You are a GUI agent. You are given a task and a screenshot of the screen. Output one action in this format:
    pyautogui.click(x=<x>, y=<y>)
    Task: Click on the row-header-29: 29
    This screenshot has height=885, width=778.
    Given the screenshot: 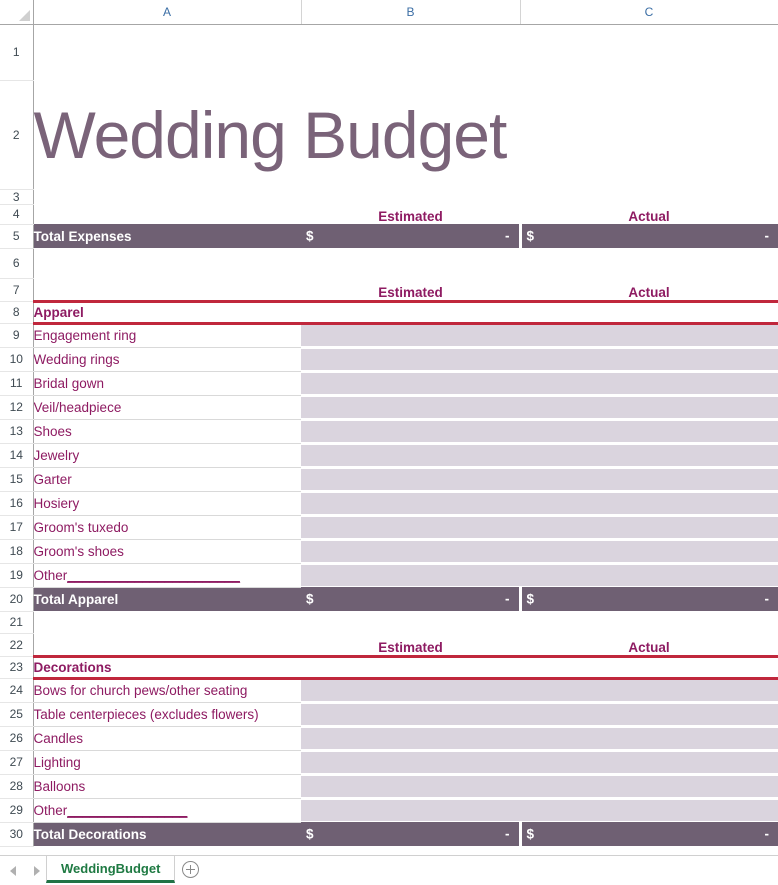 What is the action you would take?
    pyautogui.click(x=17, y=810)
    